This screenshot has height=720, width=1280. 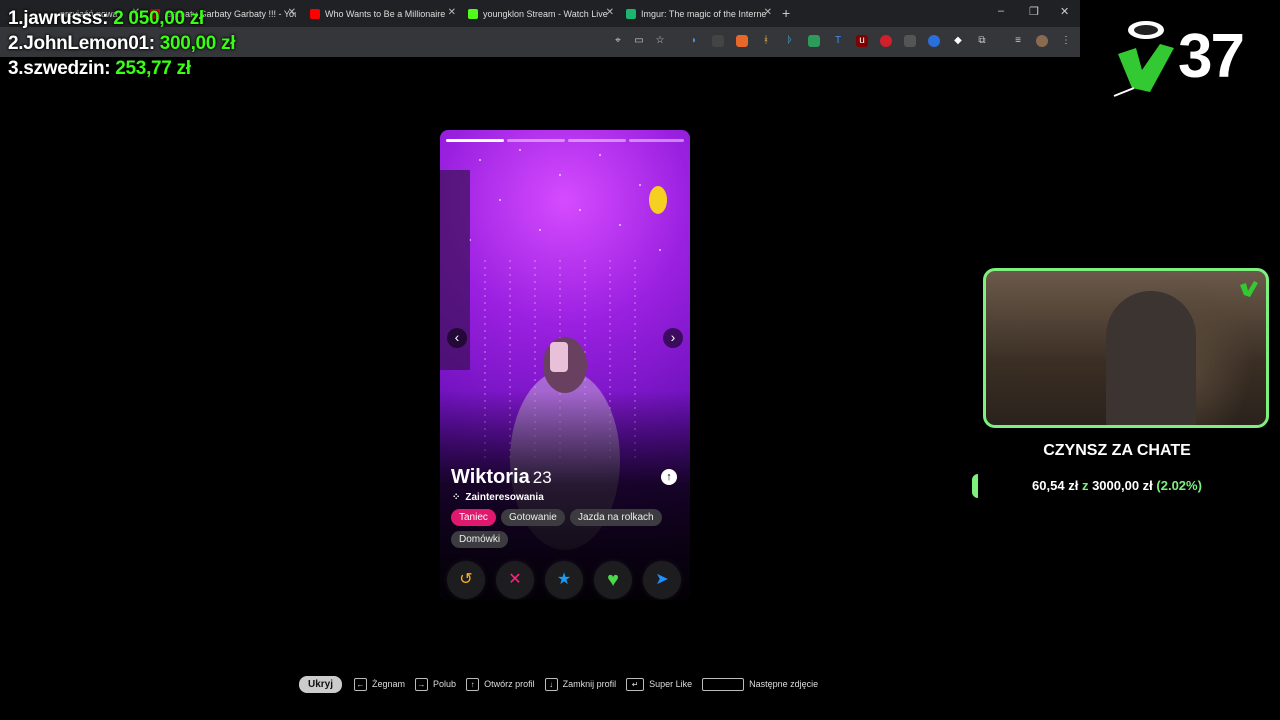 What do you see at coordinates (67, 68) in the screenshot?
I see `donor-name: szwedzin:` at bounding box center [67, 68].